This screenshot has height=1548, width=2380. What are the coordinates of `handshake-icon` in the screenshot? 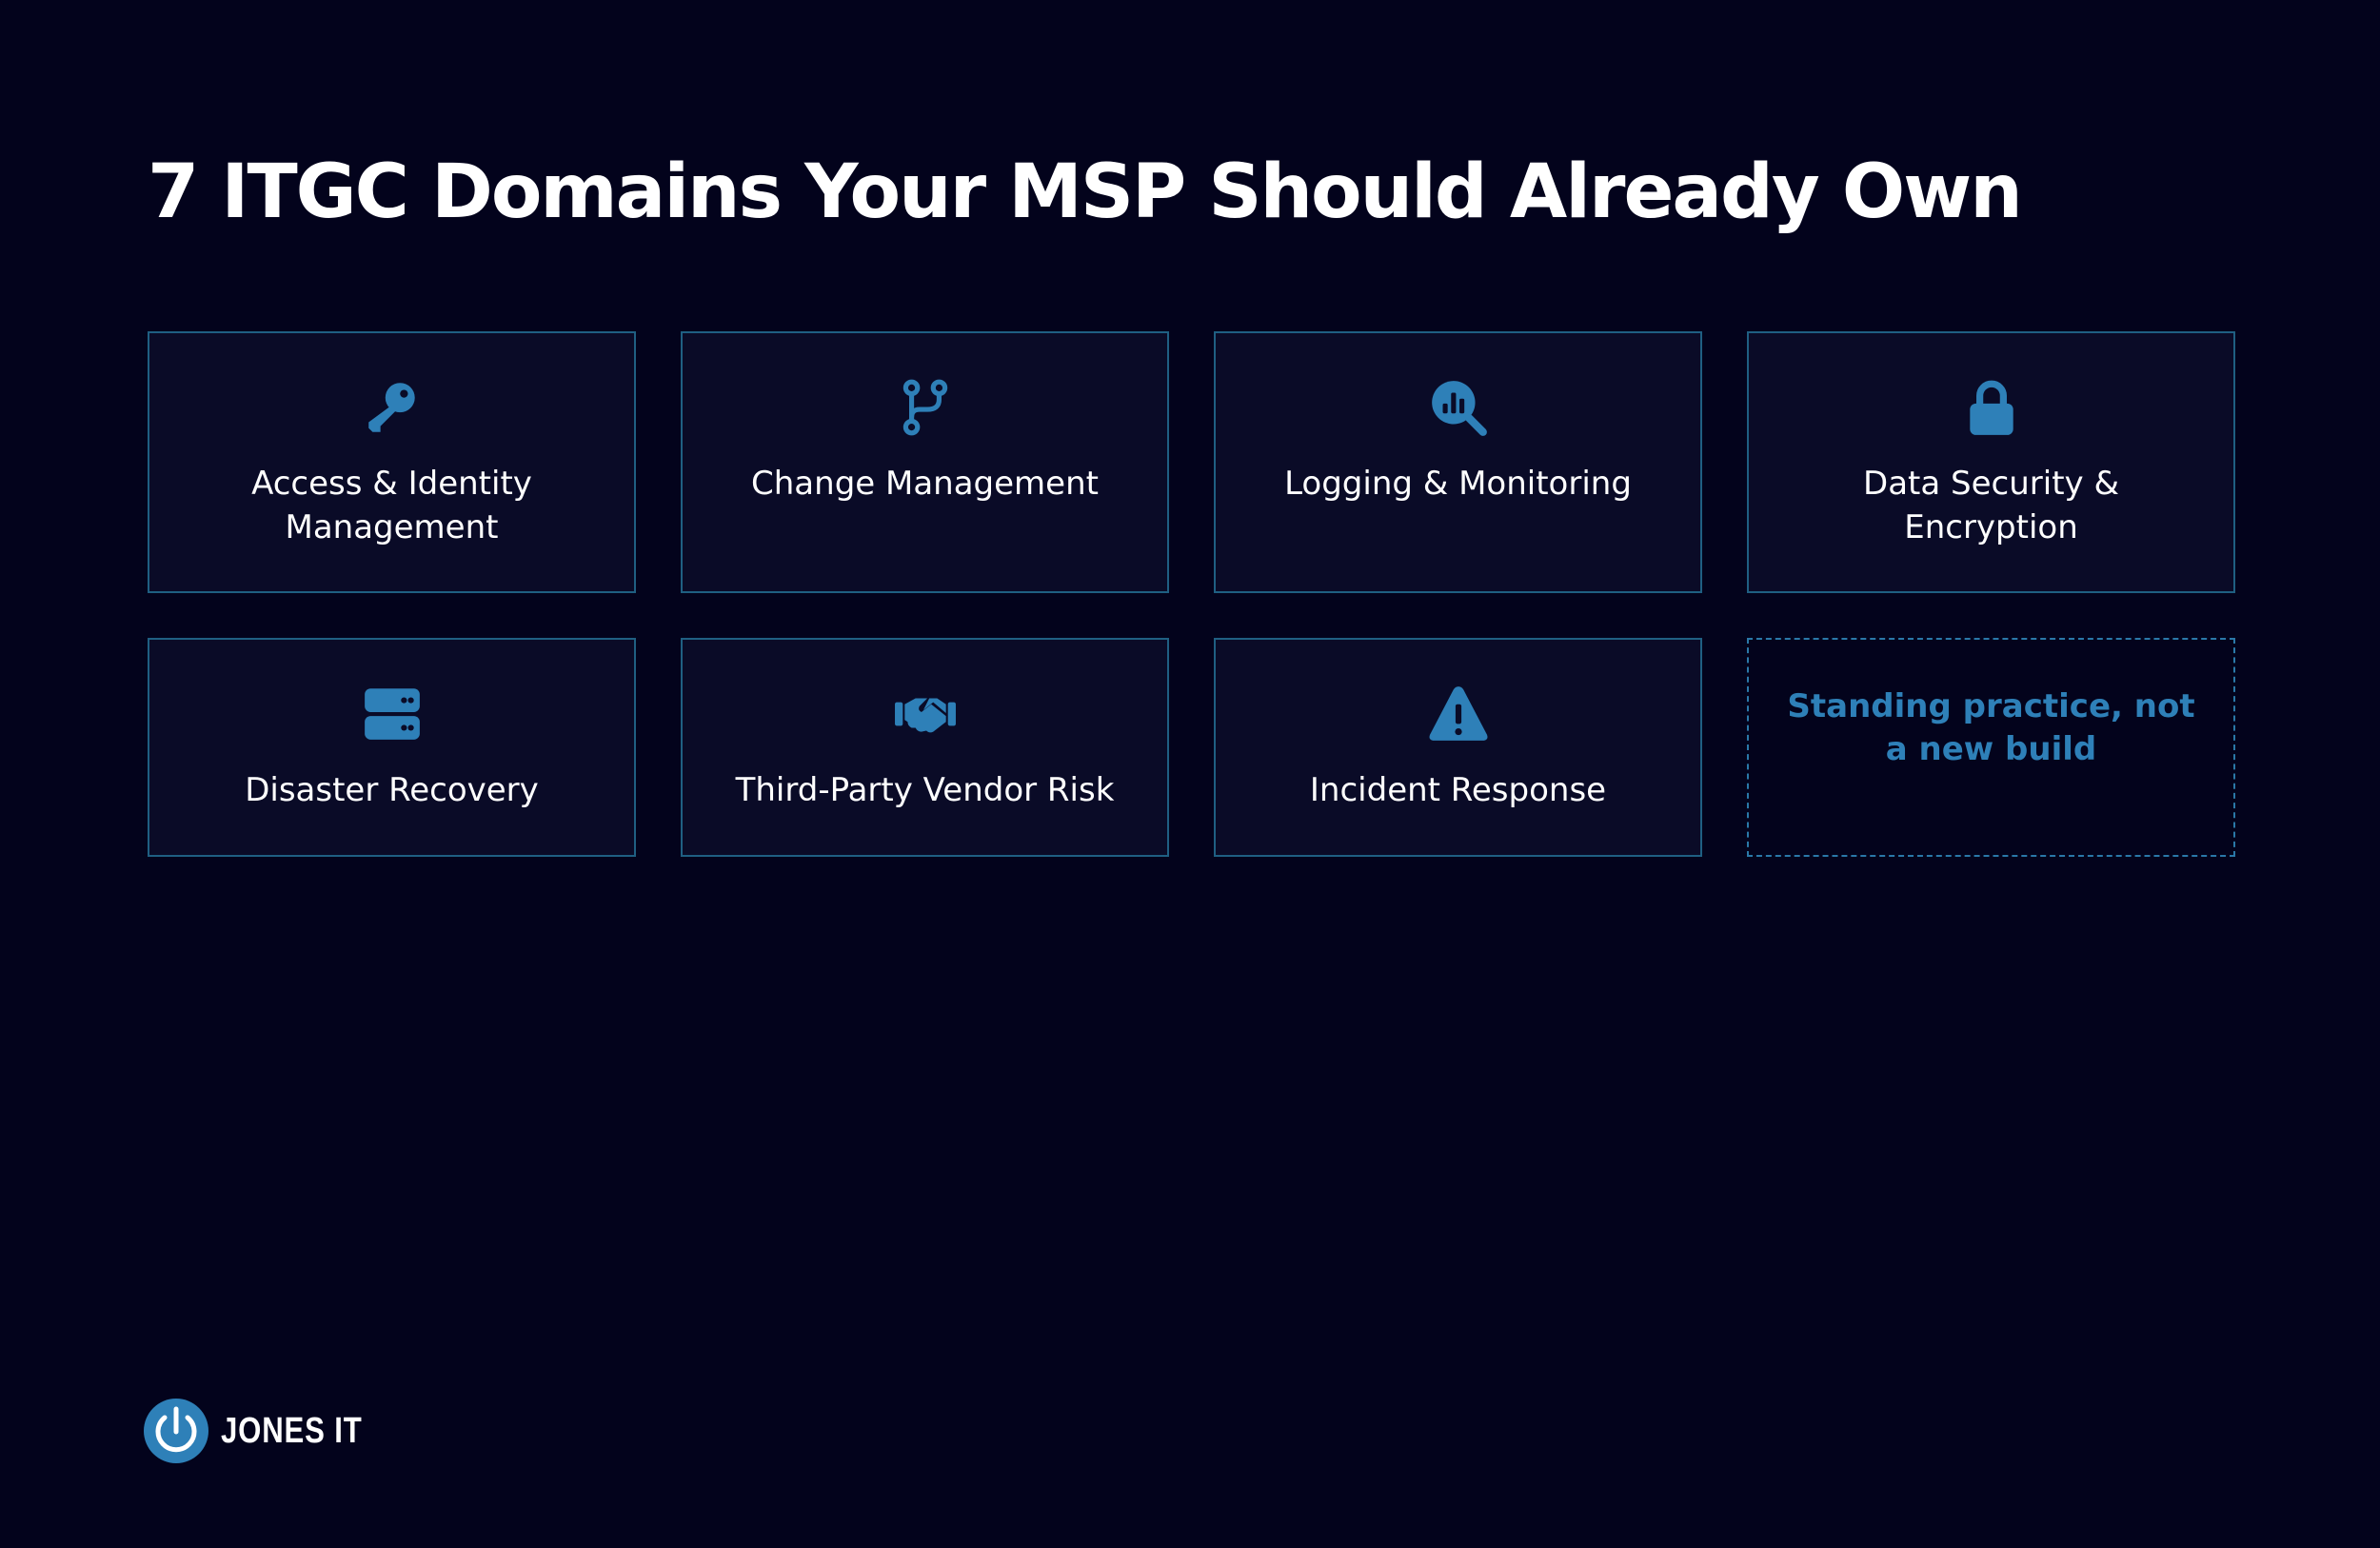 It's located at (925, 714).